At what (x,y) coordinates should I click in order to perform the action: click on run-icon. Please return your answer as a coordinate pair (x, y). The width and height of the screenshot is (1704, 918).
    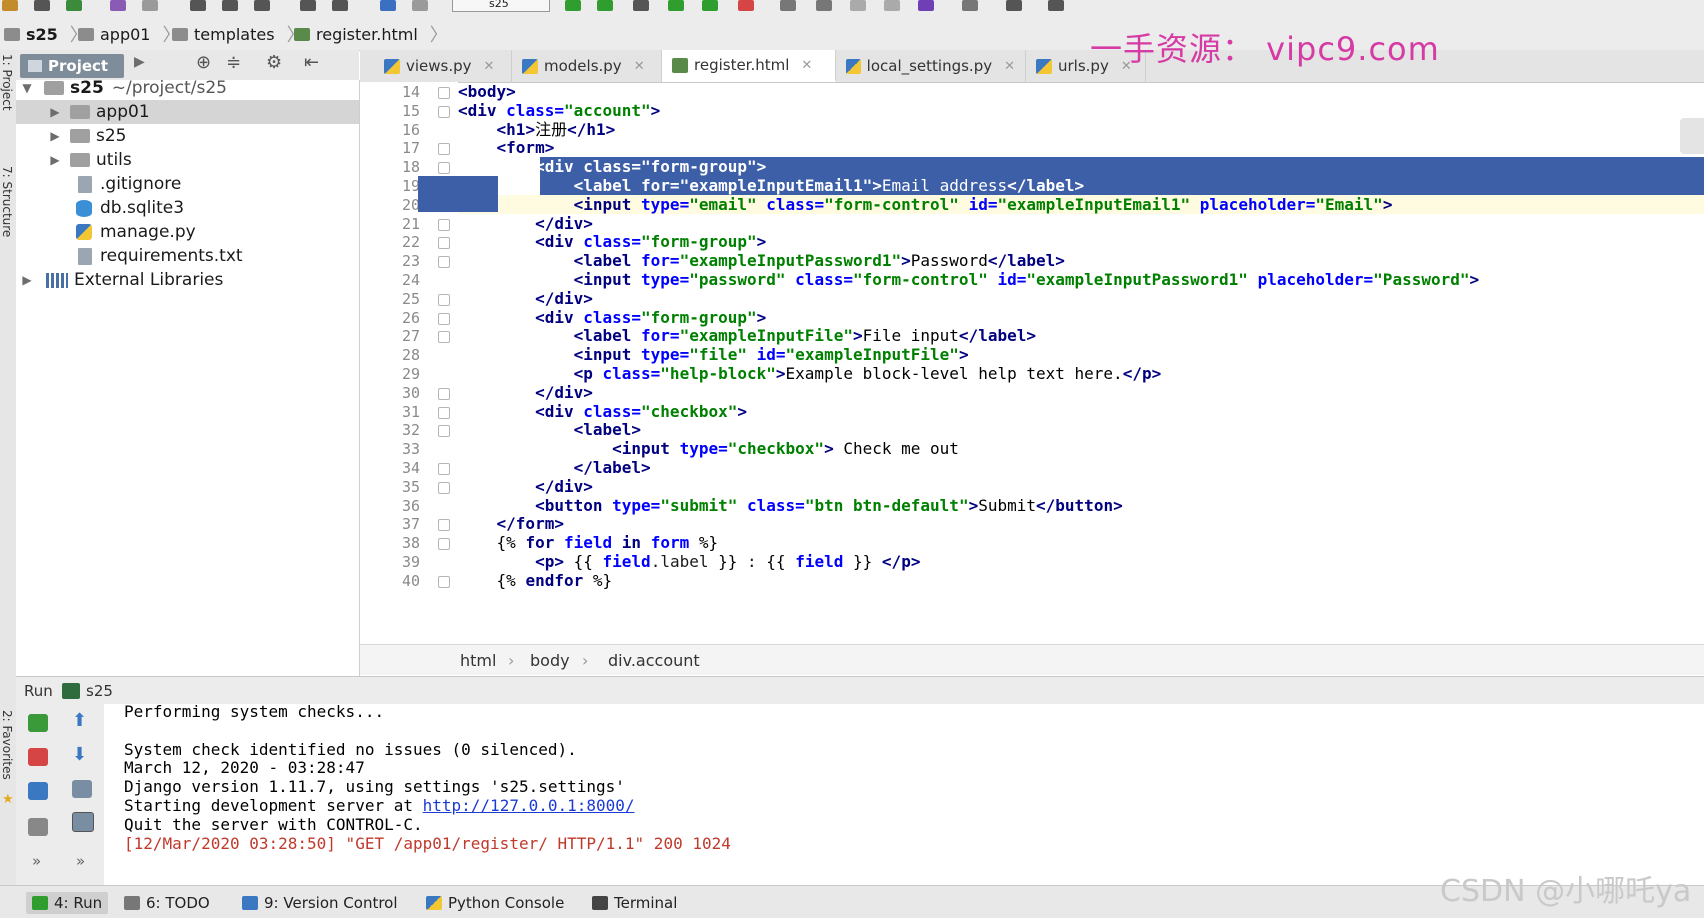
    Looking at the image, I should click on (573, 5).